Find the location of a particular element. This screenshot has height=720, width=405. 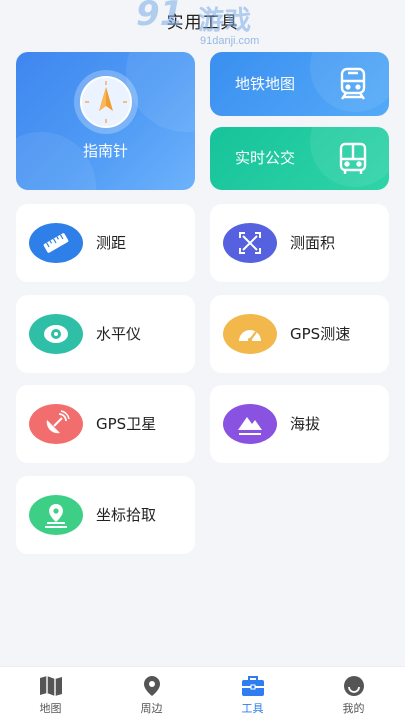

location-pin-icon is located at coordinates (56, 515).